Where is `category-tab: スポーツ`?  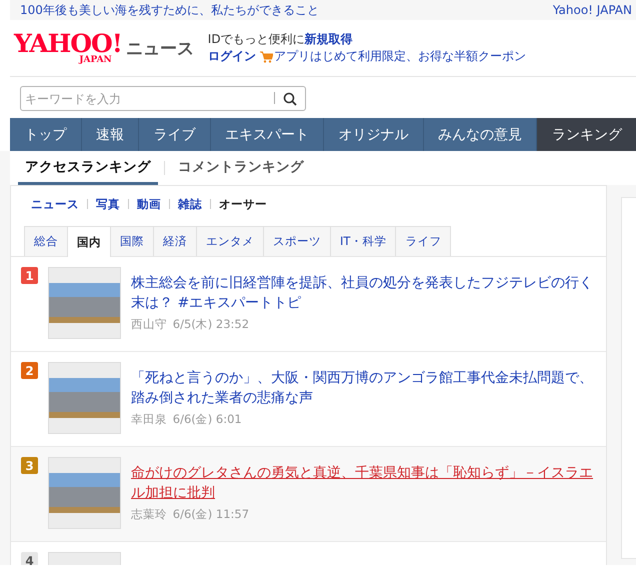
category-tab: スポーツ is located at coordinates (297, 241).